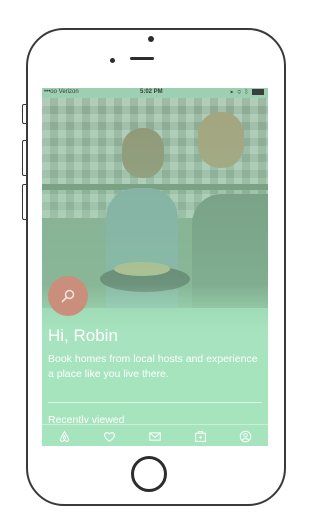 This screenshot has width=320, height=512. What do you see at coordinates (151, 39) in the screenshot?
I see `front-camera` at bounding box center [151, 39].